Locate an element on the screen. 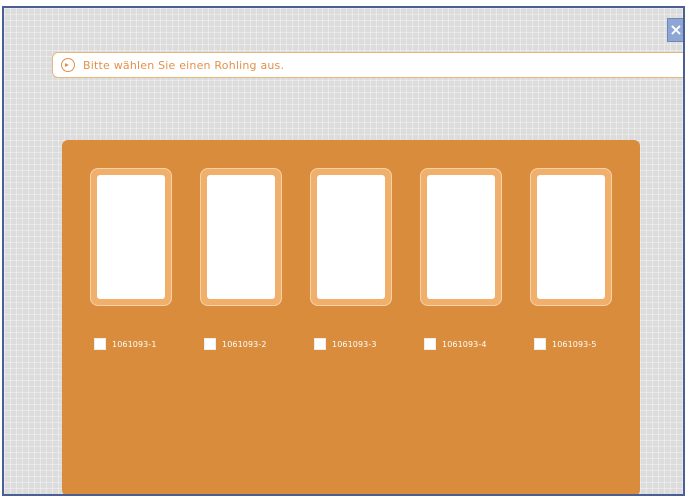 Image resolution: width=689 pixels, height=500 pixels. blank-option-4: 1061093-4 is located at coordinates (455, 344).